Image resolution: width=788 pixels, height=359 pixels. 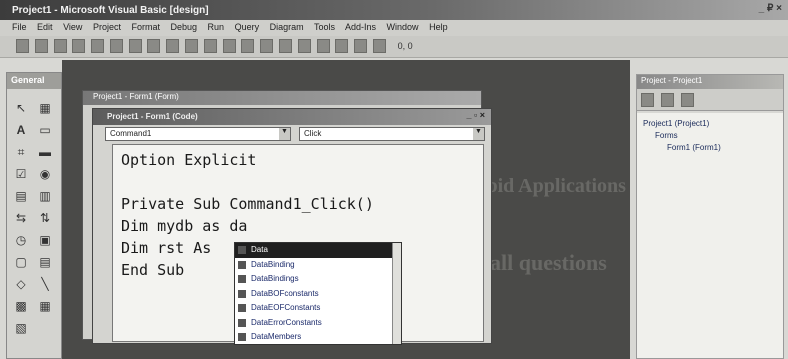 I want to click on list-item-label: DataBinding, so click(x=273, y=264).